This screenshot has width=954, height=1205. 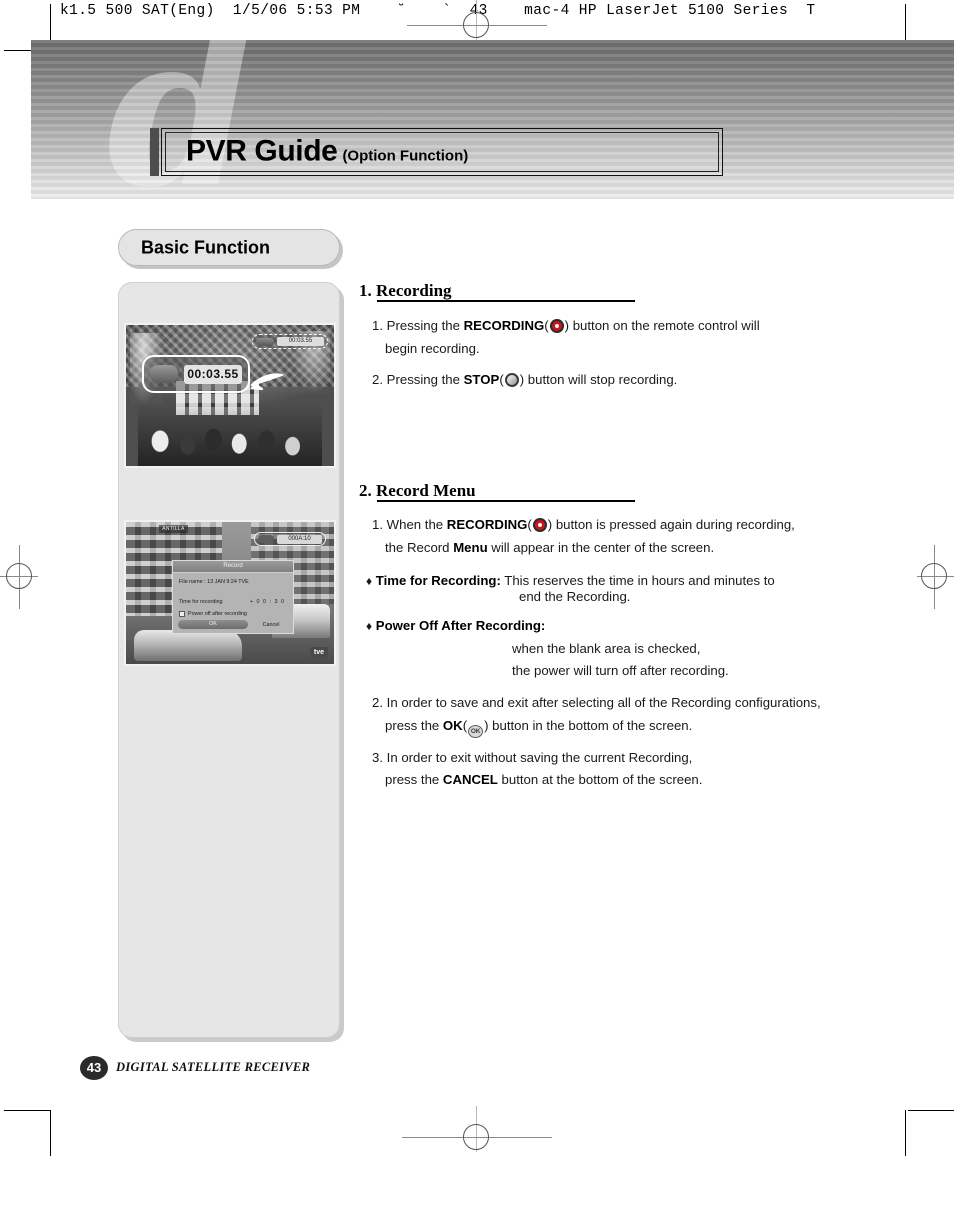 What do you see at coordinates (405, 156) in the screenshot?
I see `page-title-sub: (Option Function)` at bounding box center [405, 156].